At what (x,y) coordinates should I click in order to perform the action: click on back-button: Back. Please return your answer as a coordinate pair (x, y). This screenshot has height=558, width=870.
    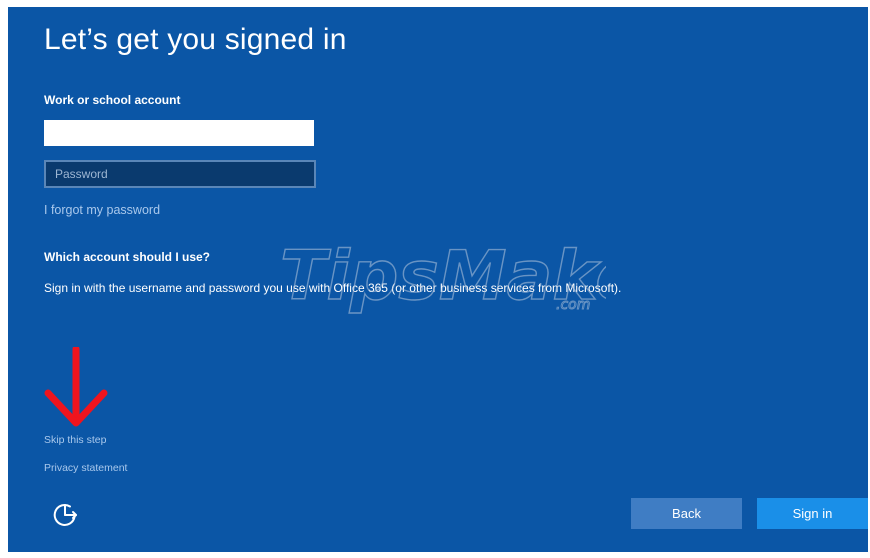
    Looking at the image, I should click on (686, 513).